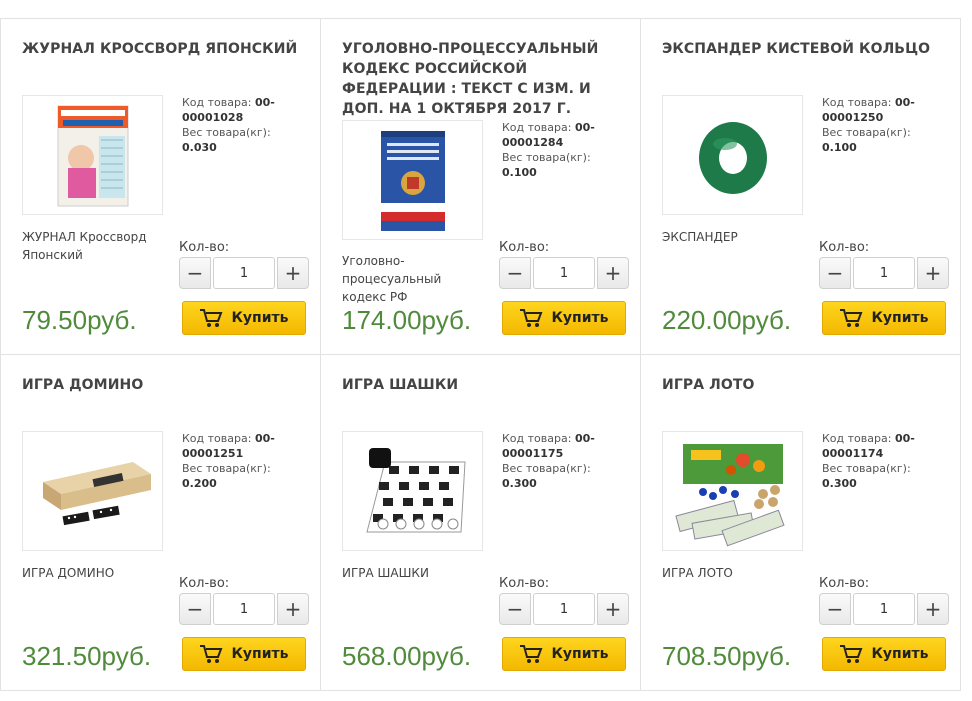  I want to click on lotto-game-icon, so click(730, 495).